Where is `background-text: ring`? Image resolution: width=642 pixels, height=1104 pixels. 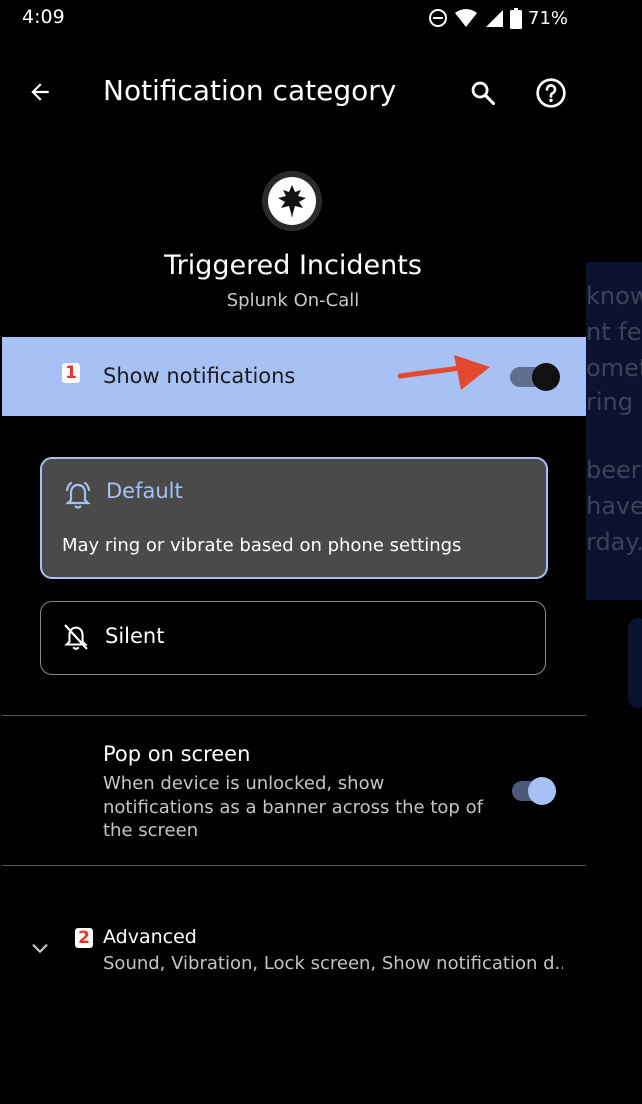 background-text: ring is located at coordinates (609, 402).